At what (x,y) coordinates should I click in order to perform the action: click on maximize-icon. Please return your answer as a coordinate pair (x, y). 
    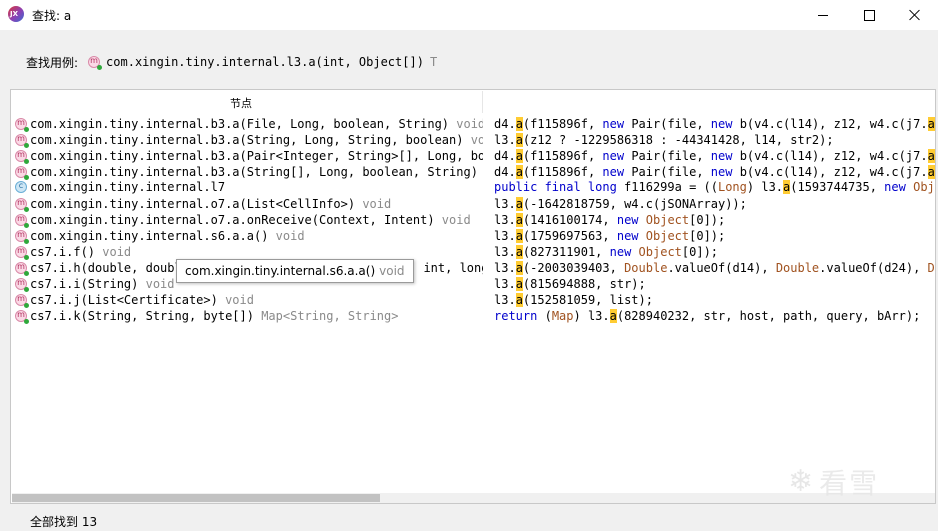
    Looking at the image, I should click on (869, 15).